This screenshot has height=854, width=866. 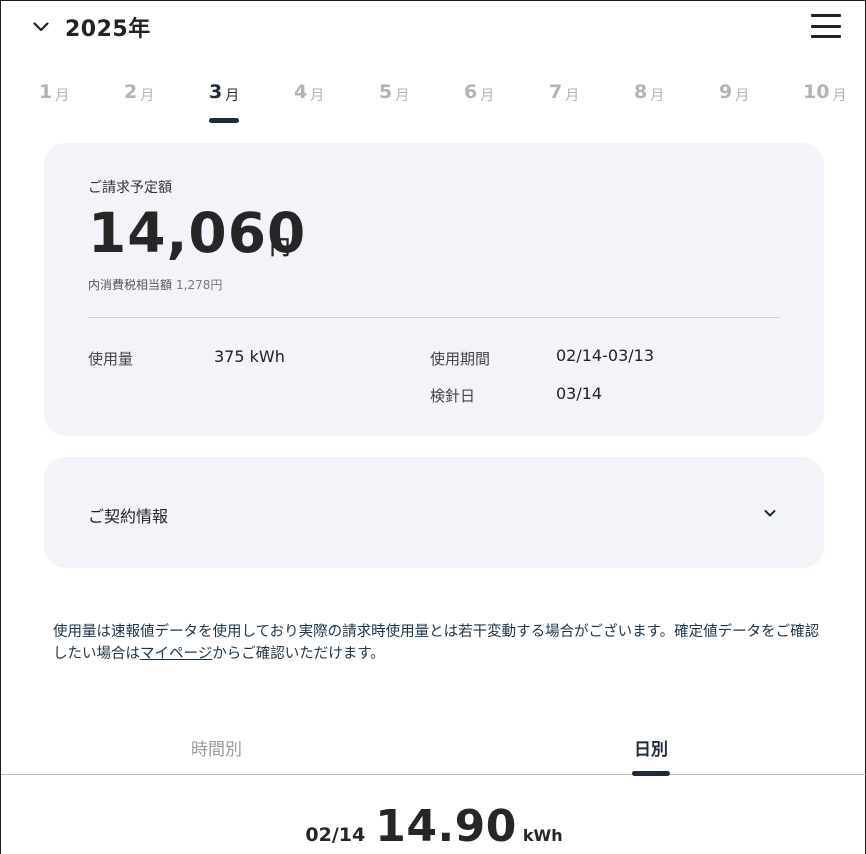 I want to click on period-label: 使用期間, so click(x=460, y=359).